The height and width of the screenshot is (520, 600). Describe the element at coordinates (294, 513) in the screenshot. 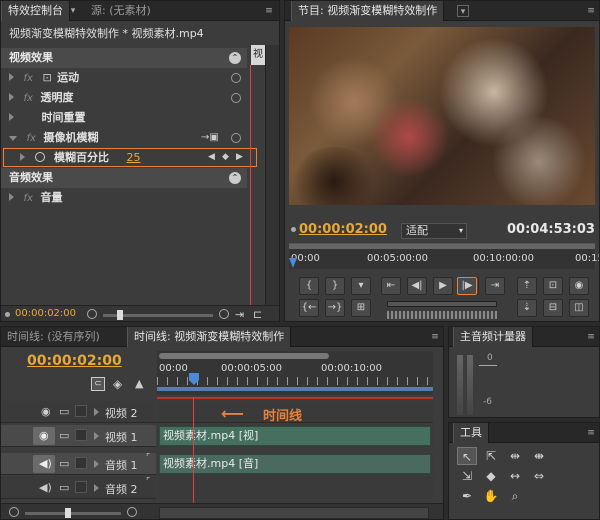

I see `timeline-hscroll` at that location.